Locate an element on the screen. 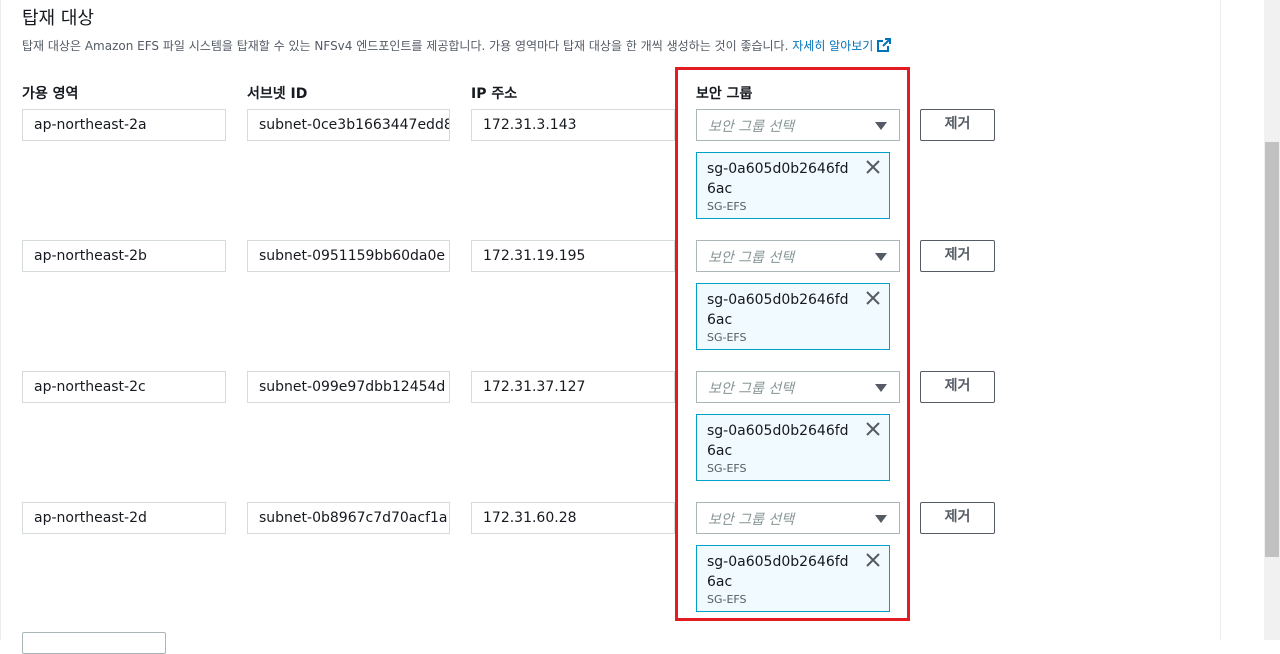 This screenshot has height=654, width=1280. az-field: ap-northeast-2d is located at coordinates (124, 518).